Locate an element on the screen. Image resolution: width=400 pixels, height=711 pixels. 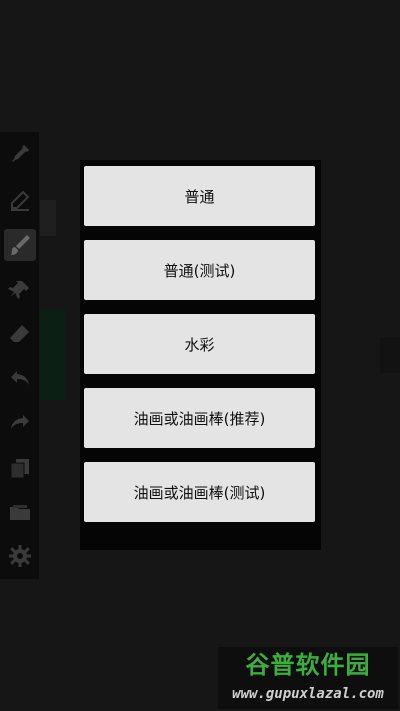
redo-button is located at coordinates (20, 422).